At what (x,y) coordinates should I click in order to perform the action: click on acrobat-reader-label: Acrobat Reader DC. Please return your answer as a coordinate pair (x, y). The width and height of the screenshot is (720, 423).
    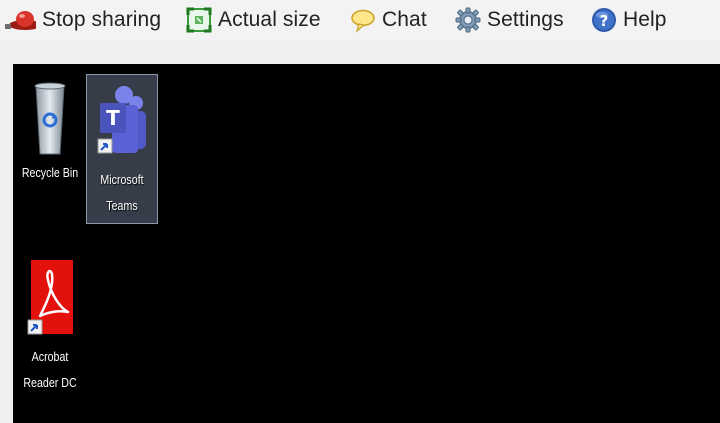
    Looking at the image, I should click on (50, 369).